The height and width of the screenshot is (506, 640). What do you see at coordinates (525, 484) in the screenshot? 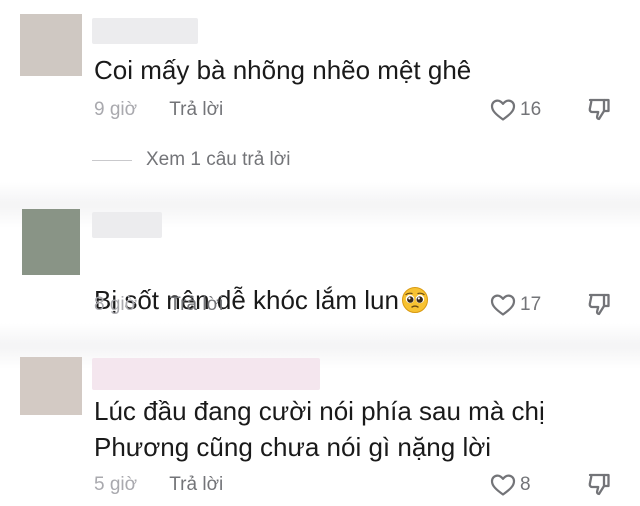
I see `like-count: 8` at bounding box center [525, 484].